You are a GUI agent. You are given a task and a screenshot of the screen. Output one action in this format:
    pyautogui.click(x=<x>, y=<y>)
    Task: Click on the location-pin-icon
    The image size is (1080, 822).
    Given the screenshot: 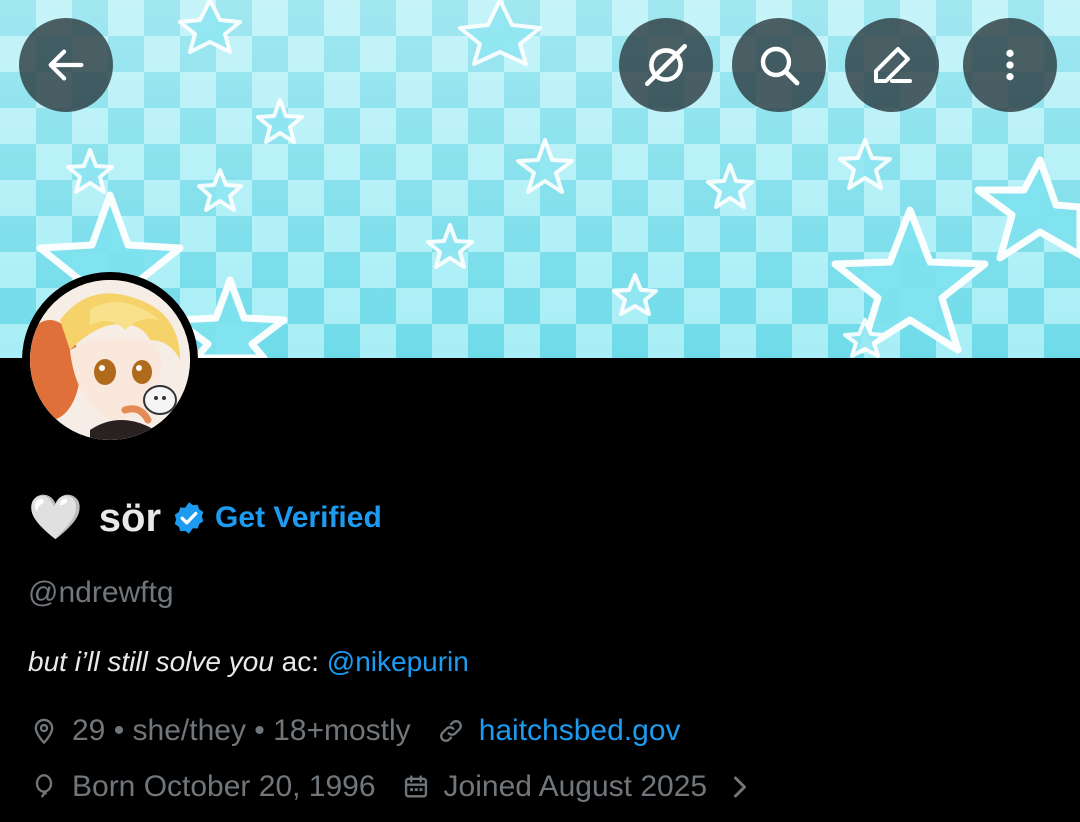 What is the action you would take?
    pyautogui.click(x=44, y=731)
    